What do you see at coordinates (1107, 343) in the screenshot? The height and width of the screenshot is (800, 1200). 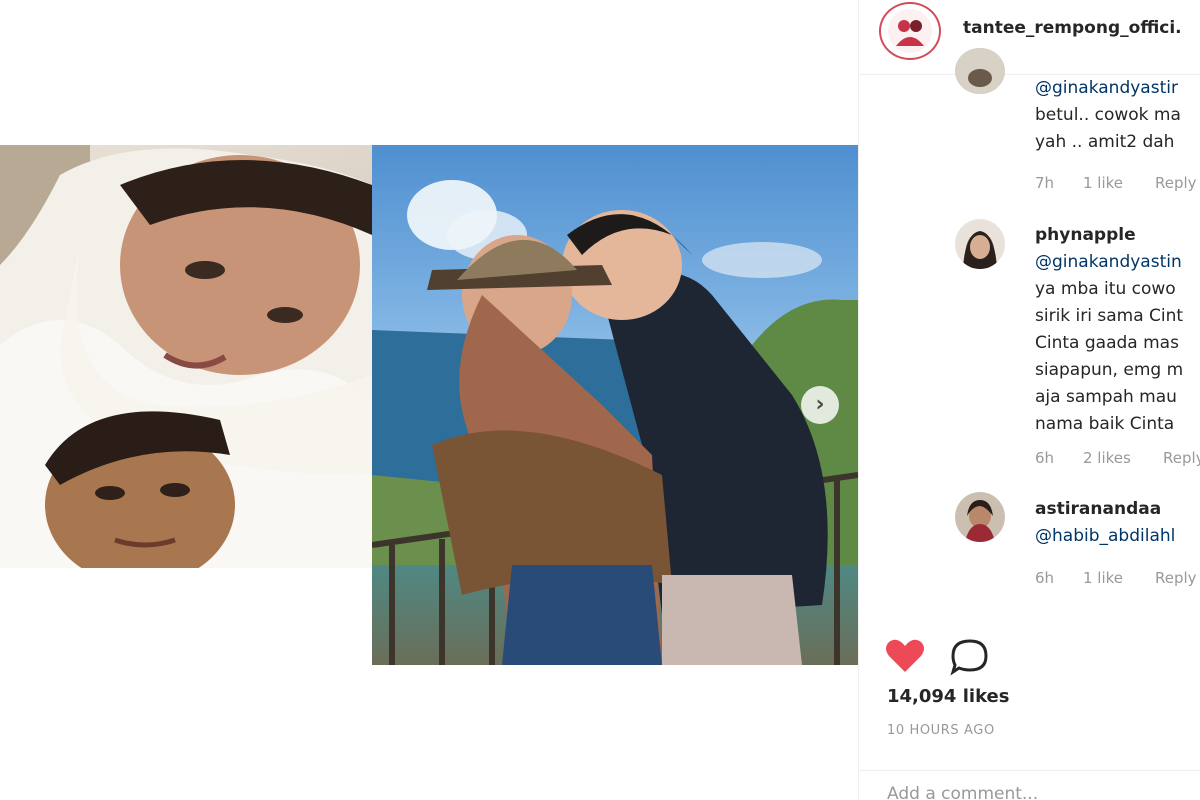 I see `comment-text-line: Cinta gaada mas` at bounding box center [1107, 343].